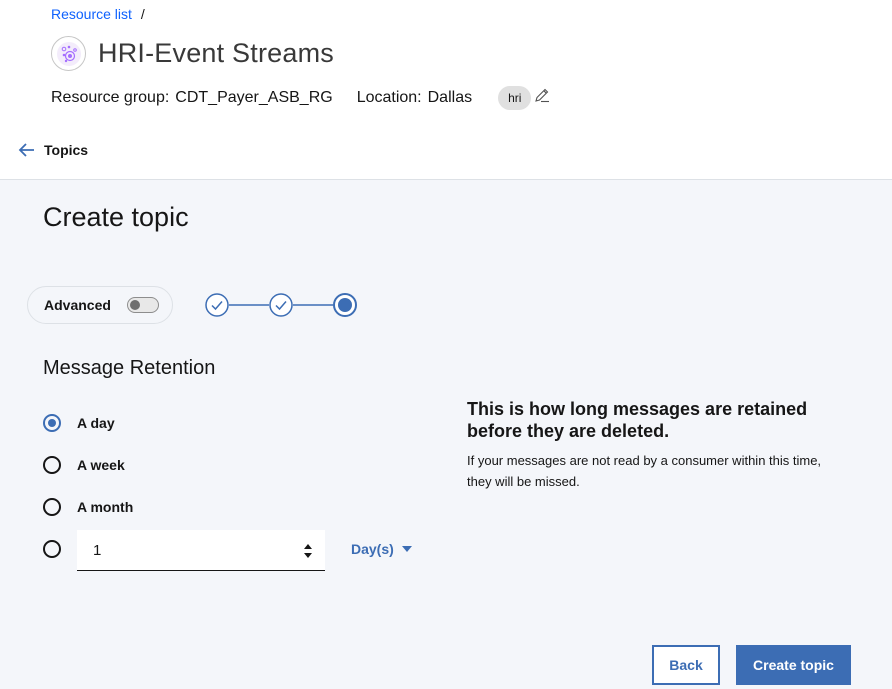 The width and height of the screenshot is (892, 689). Describe the element at coordinates (686, 665) in the screenshot. I see `back-button: Back` at that location.